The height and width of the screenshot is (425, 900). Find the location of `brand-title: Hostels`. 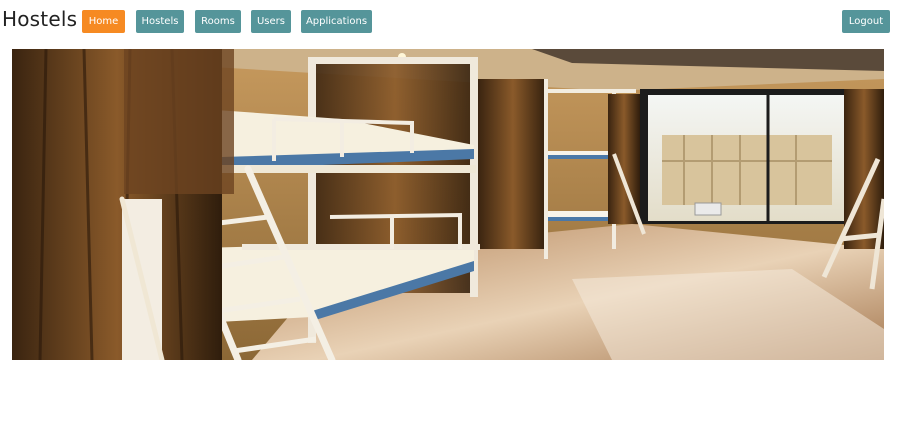

brand-title: Hostels is located at coordinates (39, 19).